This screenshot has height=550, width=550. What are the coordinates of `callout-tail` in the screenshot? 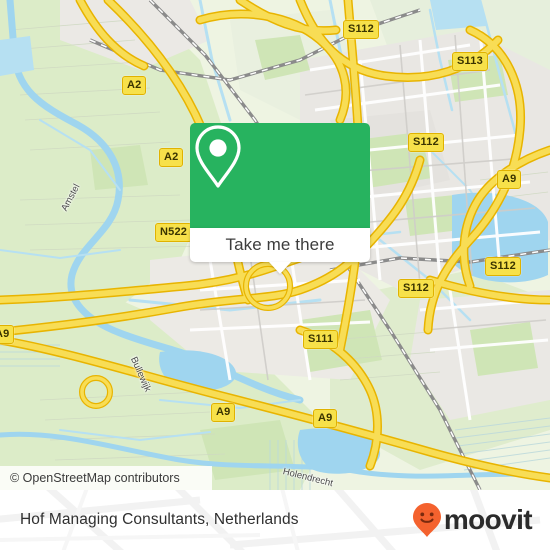 It's located at (280, 268).